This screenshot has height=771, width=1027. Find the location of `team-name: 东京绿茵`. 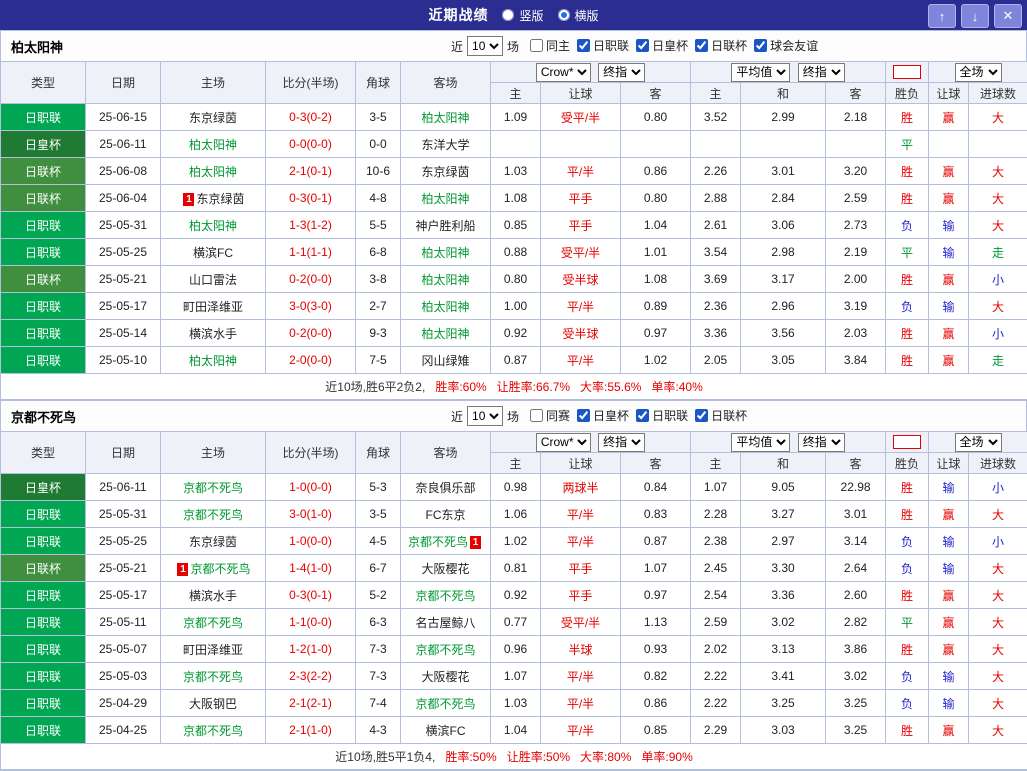

team-name: 东京绿茵 is located at coordinates (213, 118).